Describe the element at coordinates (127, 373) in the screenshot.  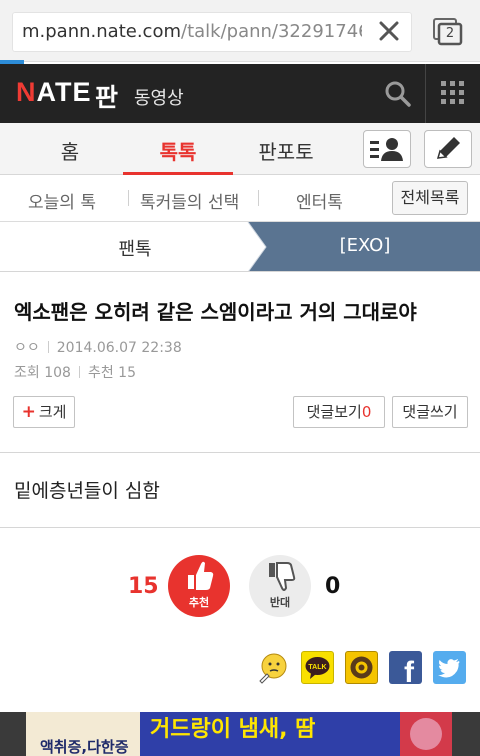
I see `recommend-count: 15` at that location.